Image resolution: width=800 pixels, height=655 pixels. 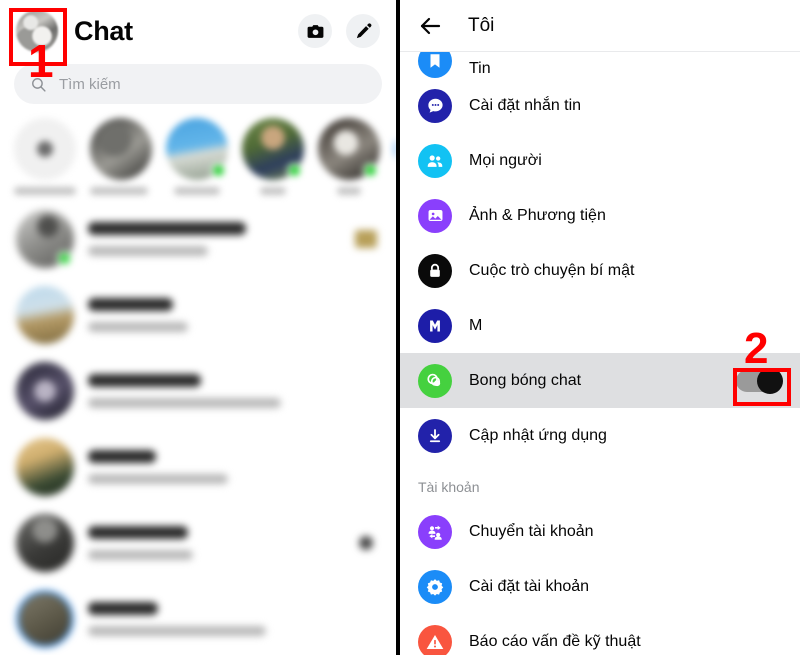 What do you see at coordinates (525, 380) in the screenshot?
I see `menu-item-label: Bong bóng chat` at bounding box center [525, 380].